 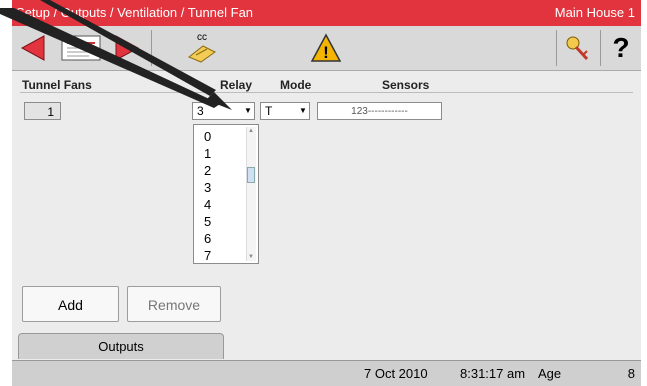 I want to click on sensors-field: 123------------, so click(x=379, y=111).